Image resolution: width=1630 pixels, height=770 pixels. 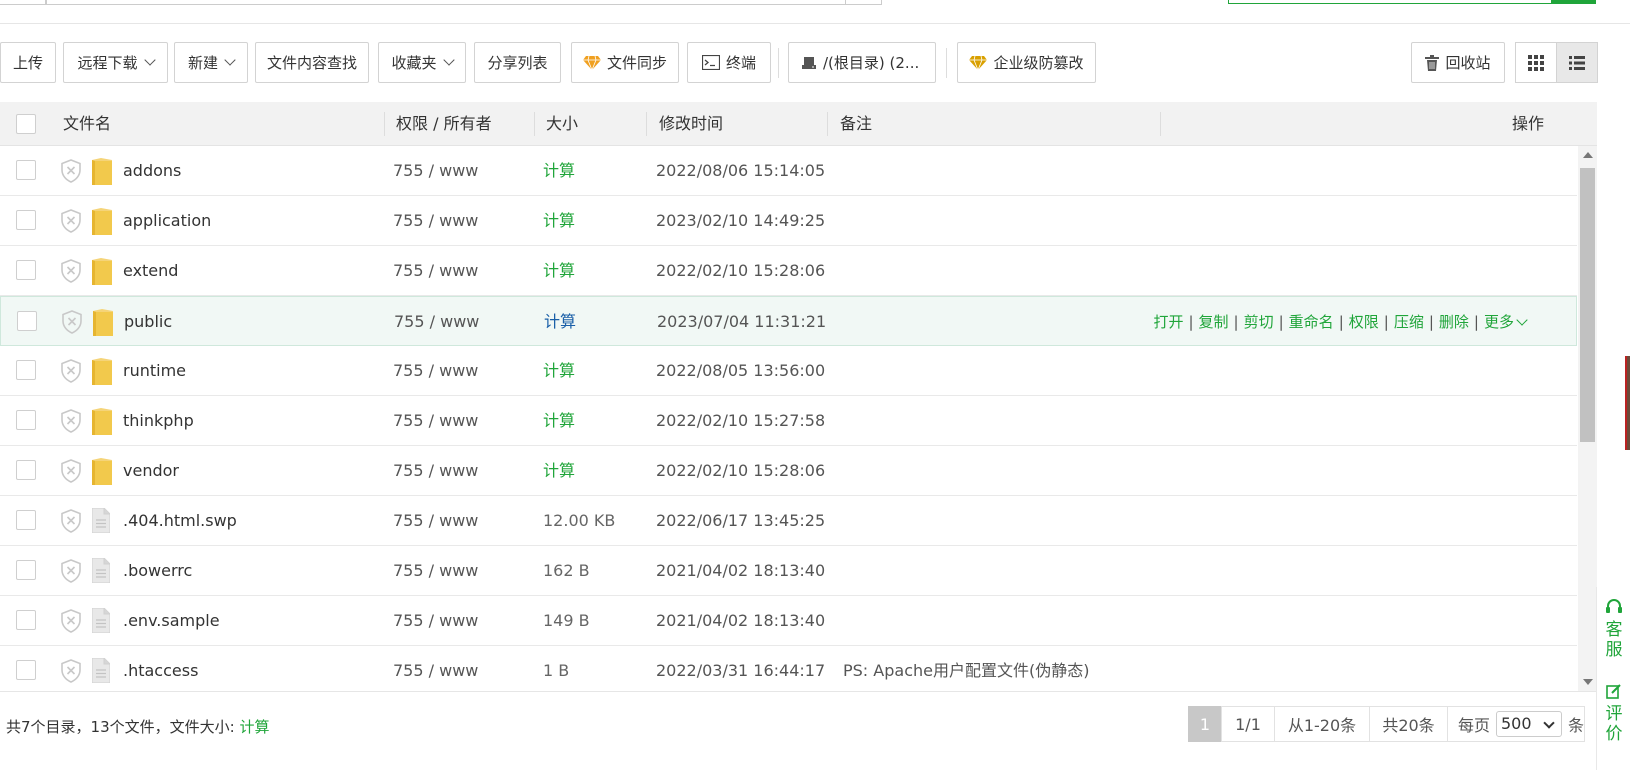 What do you see at coordinates (26, 124) in the screenshot?
I see `select-all-checkbox` at bounding box center [26, 124].